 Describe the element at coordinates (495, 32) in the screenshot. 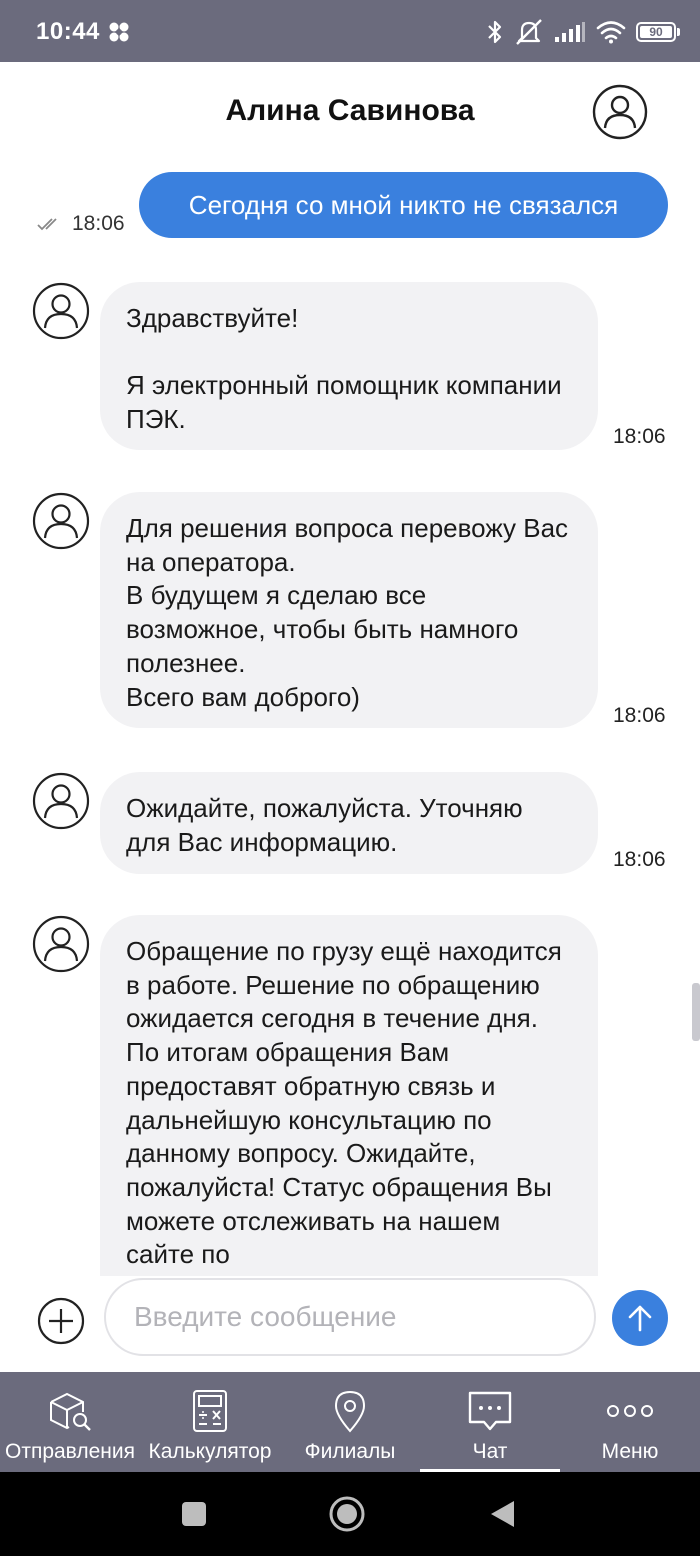

I see `bluetooth-icon` at that location.